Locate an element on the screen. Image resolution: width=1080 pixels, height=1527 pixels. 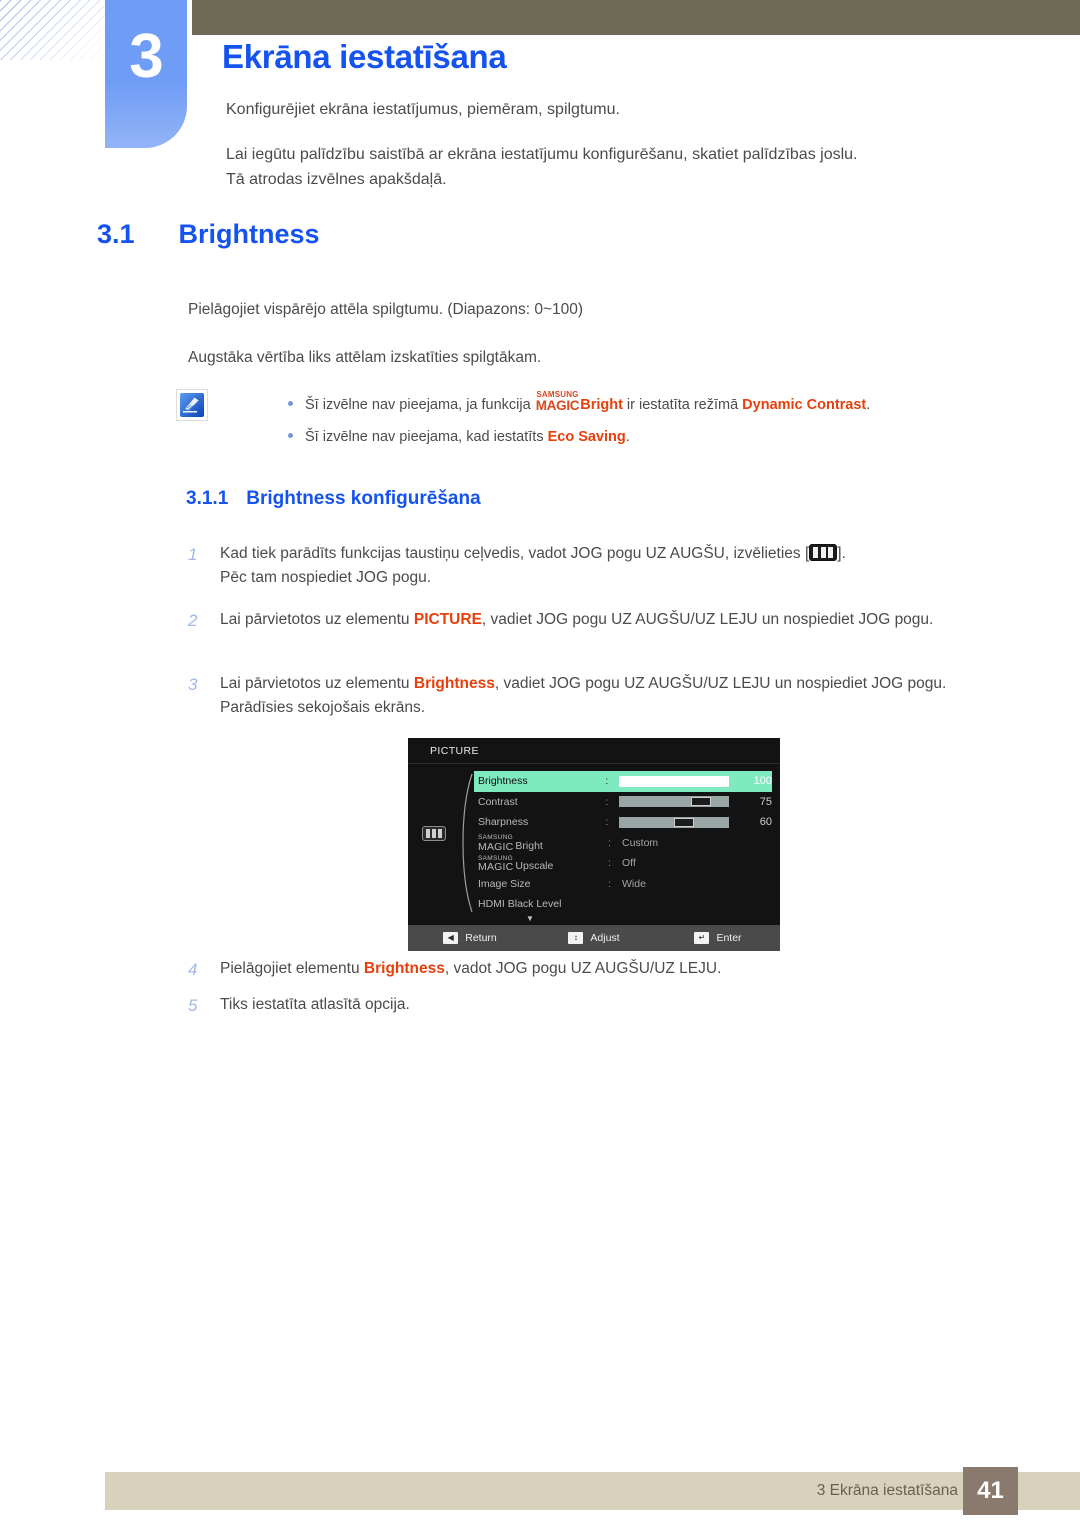
note-1-middle: ir iestatīta režīmā is located at coordinates (682, 405).